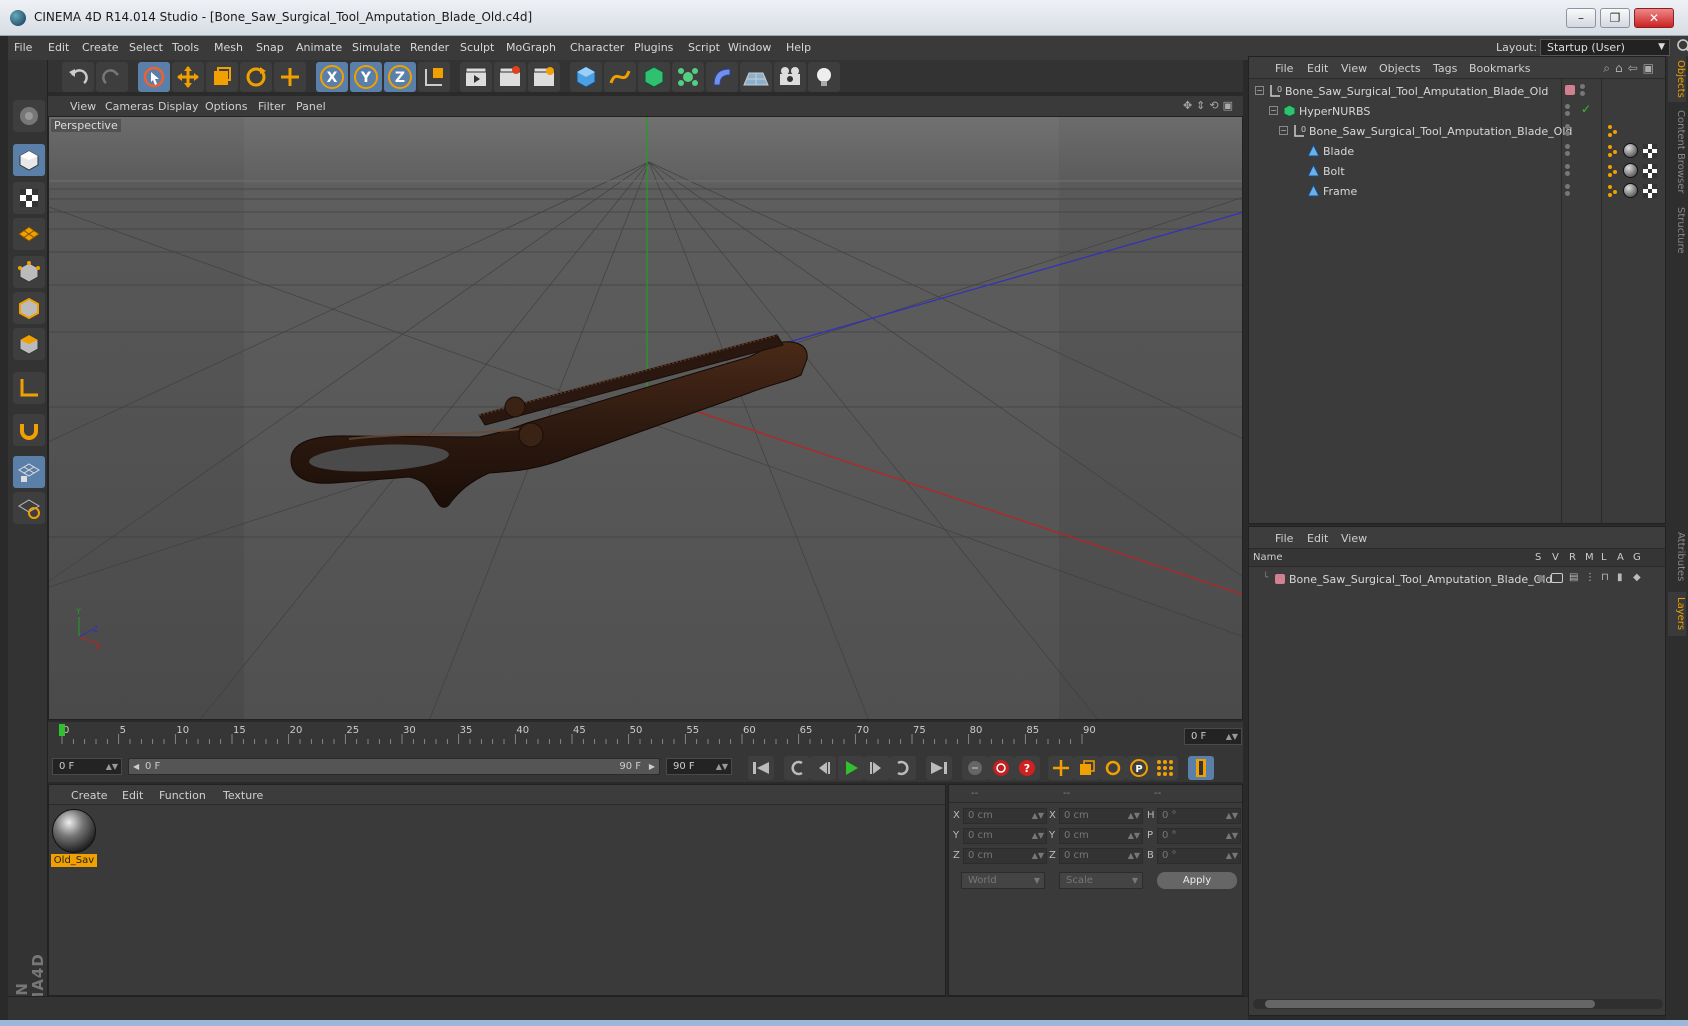  What do you see at coordinates (1620, 577) in the screenshot?
I see `animation-icon: ▮` at bounding box center [1620, 577].